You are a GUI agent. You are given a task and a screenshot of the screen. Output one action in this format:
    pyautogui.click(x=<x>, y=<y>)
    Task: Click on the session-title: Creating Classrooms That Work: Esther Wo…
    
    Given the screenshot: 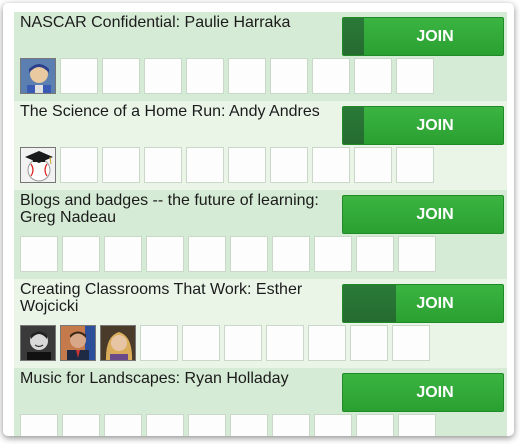 What is the action you would take?
    pyautogui.click(x=161, y=298)
    